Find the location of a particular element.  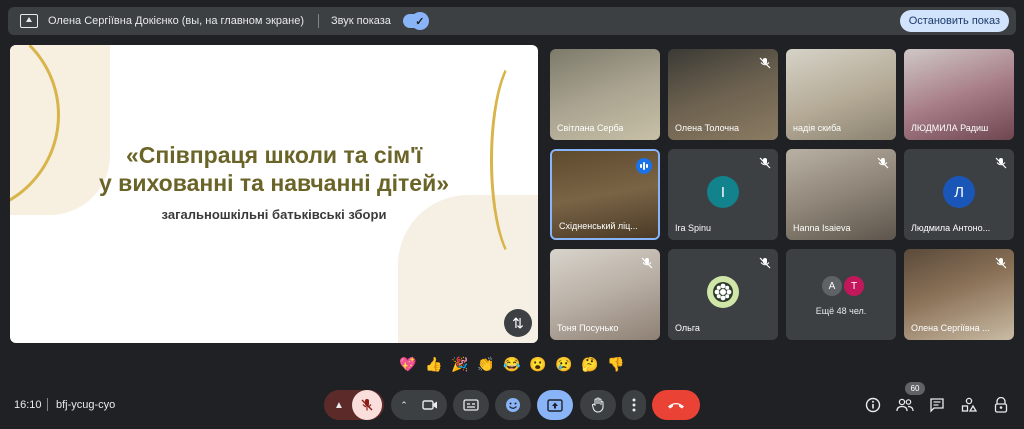

participant-name: Олена Толочна is located at coordinates (707, 128).